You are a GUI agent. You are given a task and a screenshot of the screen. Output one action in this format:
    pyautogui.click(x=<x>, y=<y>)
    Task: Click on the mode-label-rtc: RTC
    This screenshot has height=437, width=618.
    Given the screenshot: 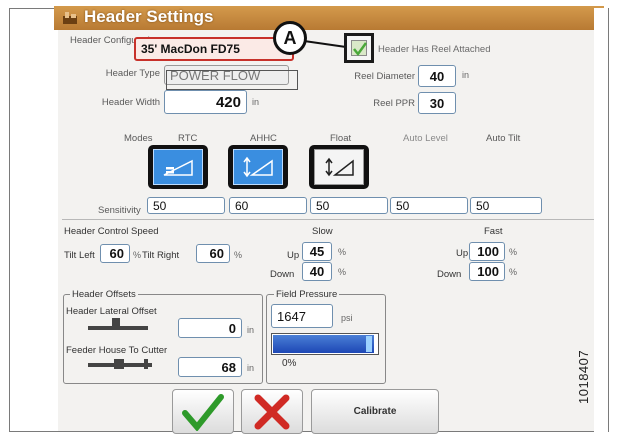 What is the action you would take?
    pyautogui.click(x=188, y=138)
    